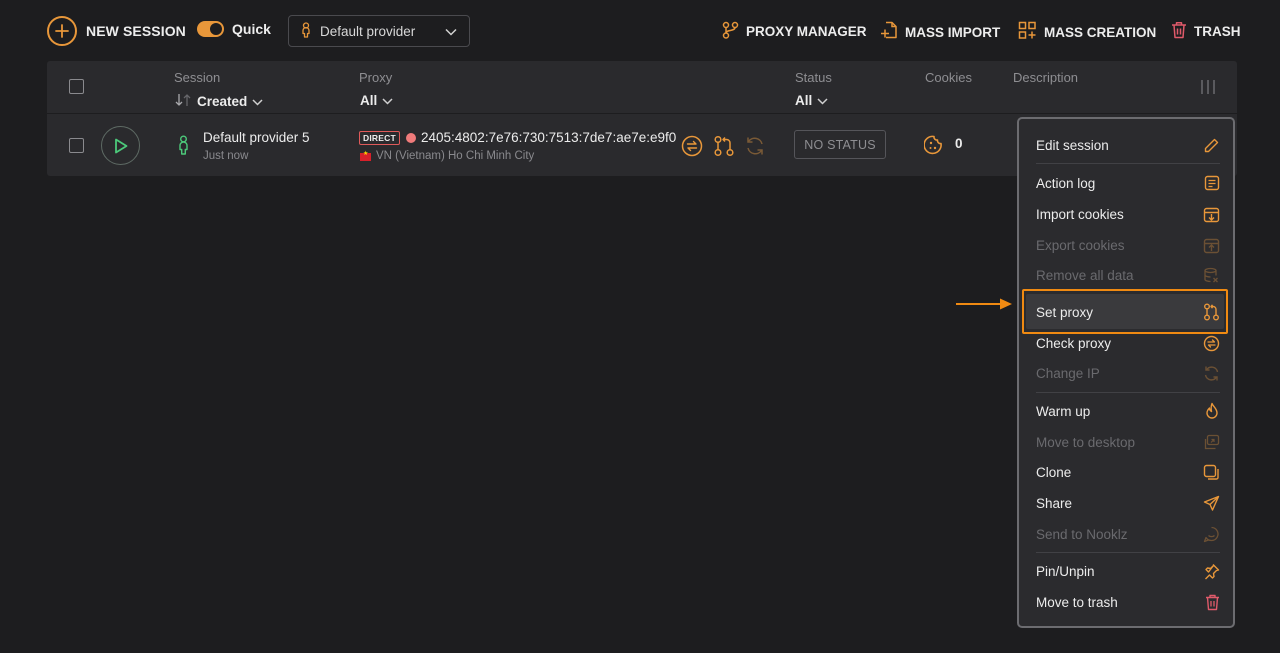  Describe the element at coordinates (455, 156) in the screenshot. I see `proxy-location: VN (Vietnam) Ho Chi Minh City` at that location.